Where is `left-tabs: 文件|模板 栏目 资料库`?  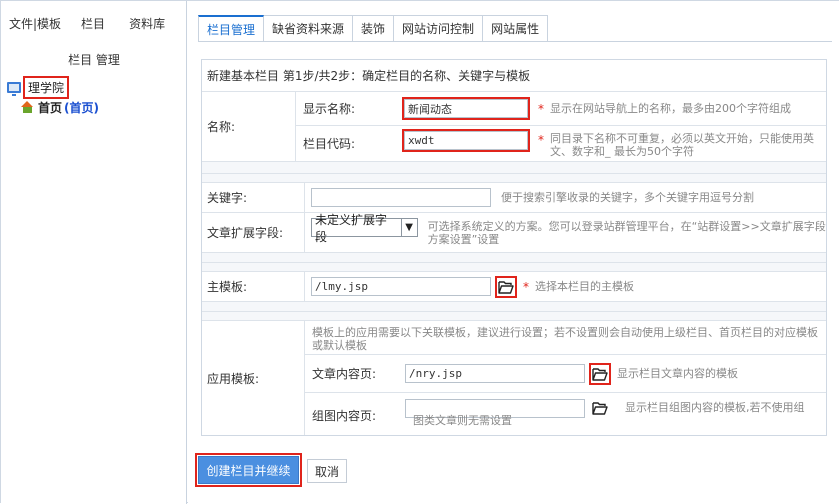
left-tabs: 文件|模板 栏目 资料库 is located at coordinates (87, 23).